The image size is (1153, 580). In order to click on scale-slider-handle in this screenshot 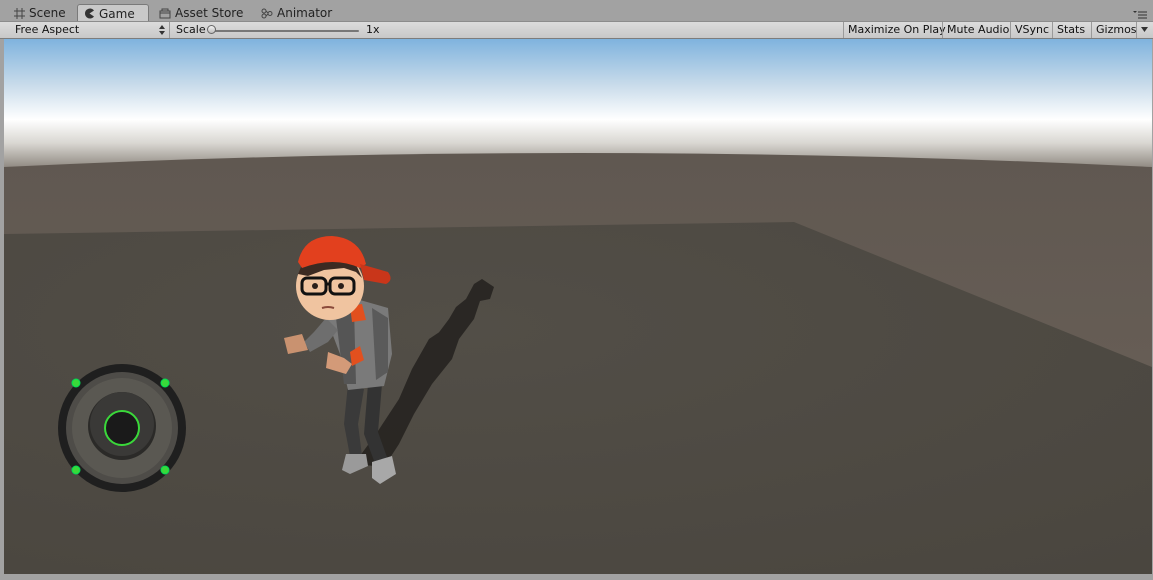, I will do `click(211, 29)`.